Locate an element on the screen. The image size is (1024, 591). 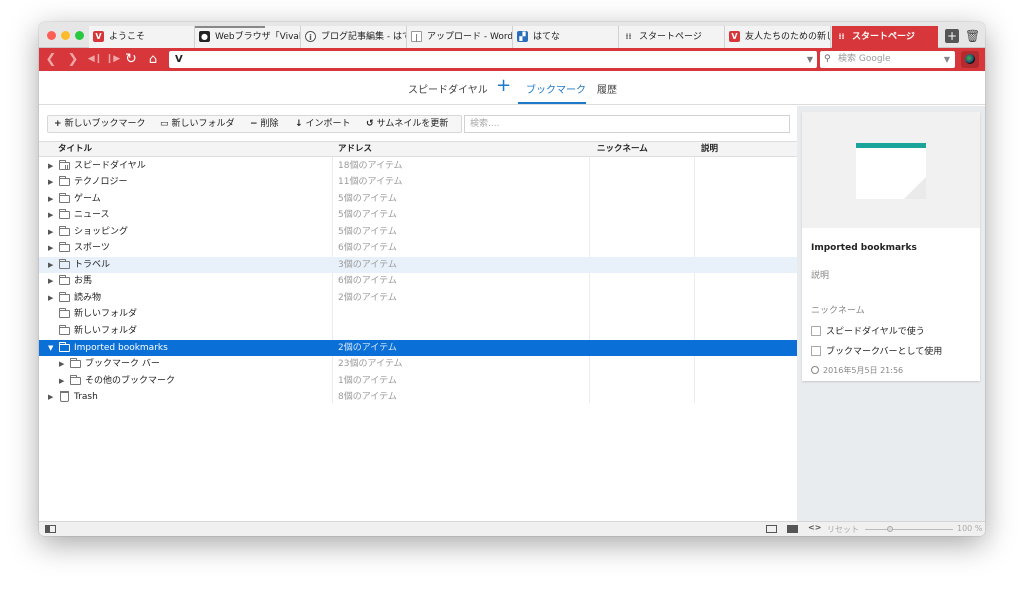
table-row: ▶ 読み物 2個のアイテム is located at coordinates (418, 298).